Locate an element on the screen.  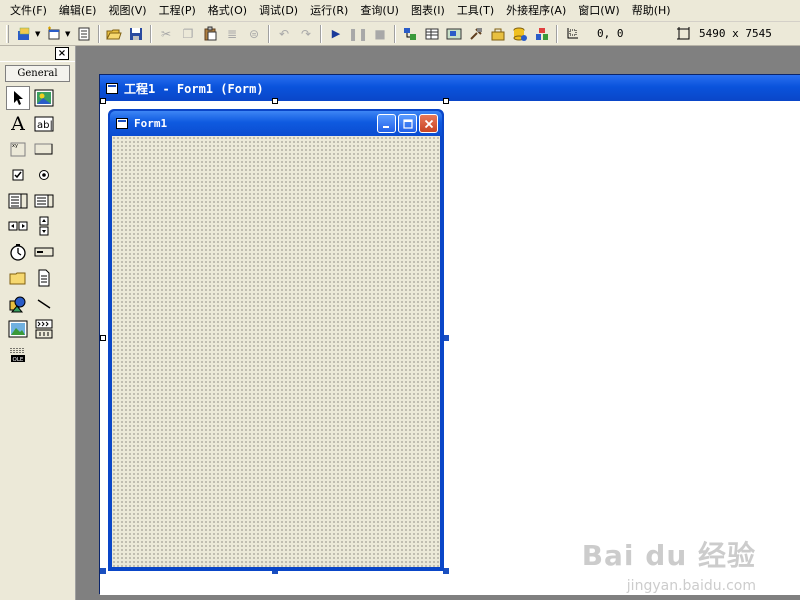
filelistbox-icon is located at coordinates (44, 278).